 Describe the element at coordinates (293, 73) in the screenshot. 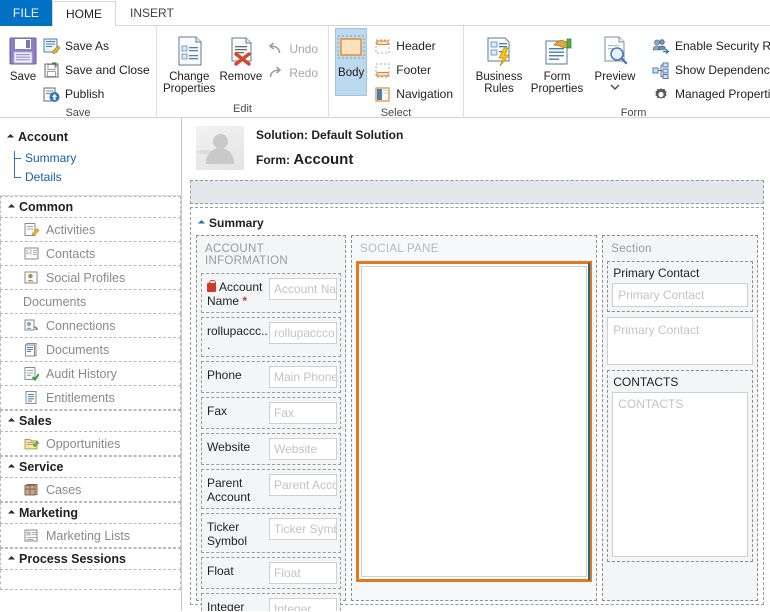

I see `redo-button: Redo` at that location.